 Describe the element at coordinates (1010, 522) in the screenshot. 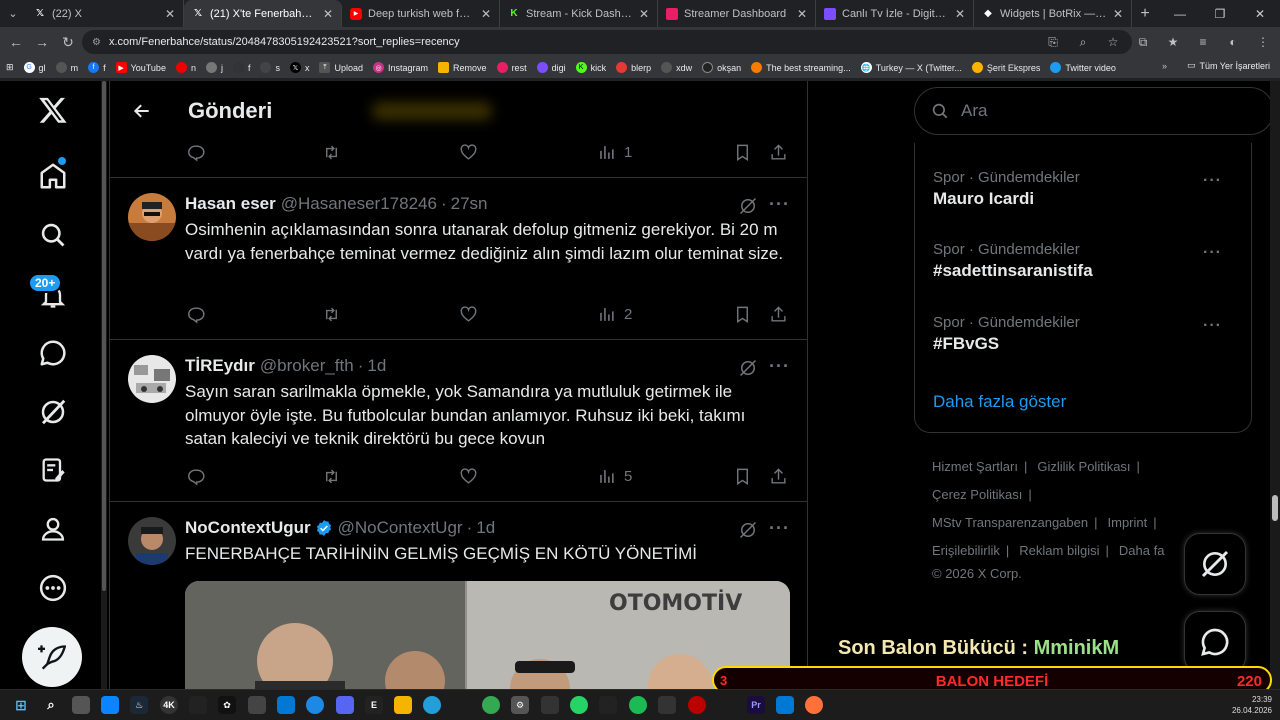

I see `footer-link: MStv Transparenzangaben` at that location.